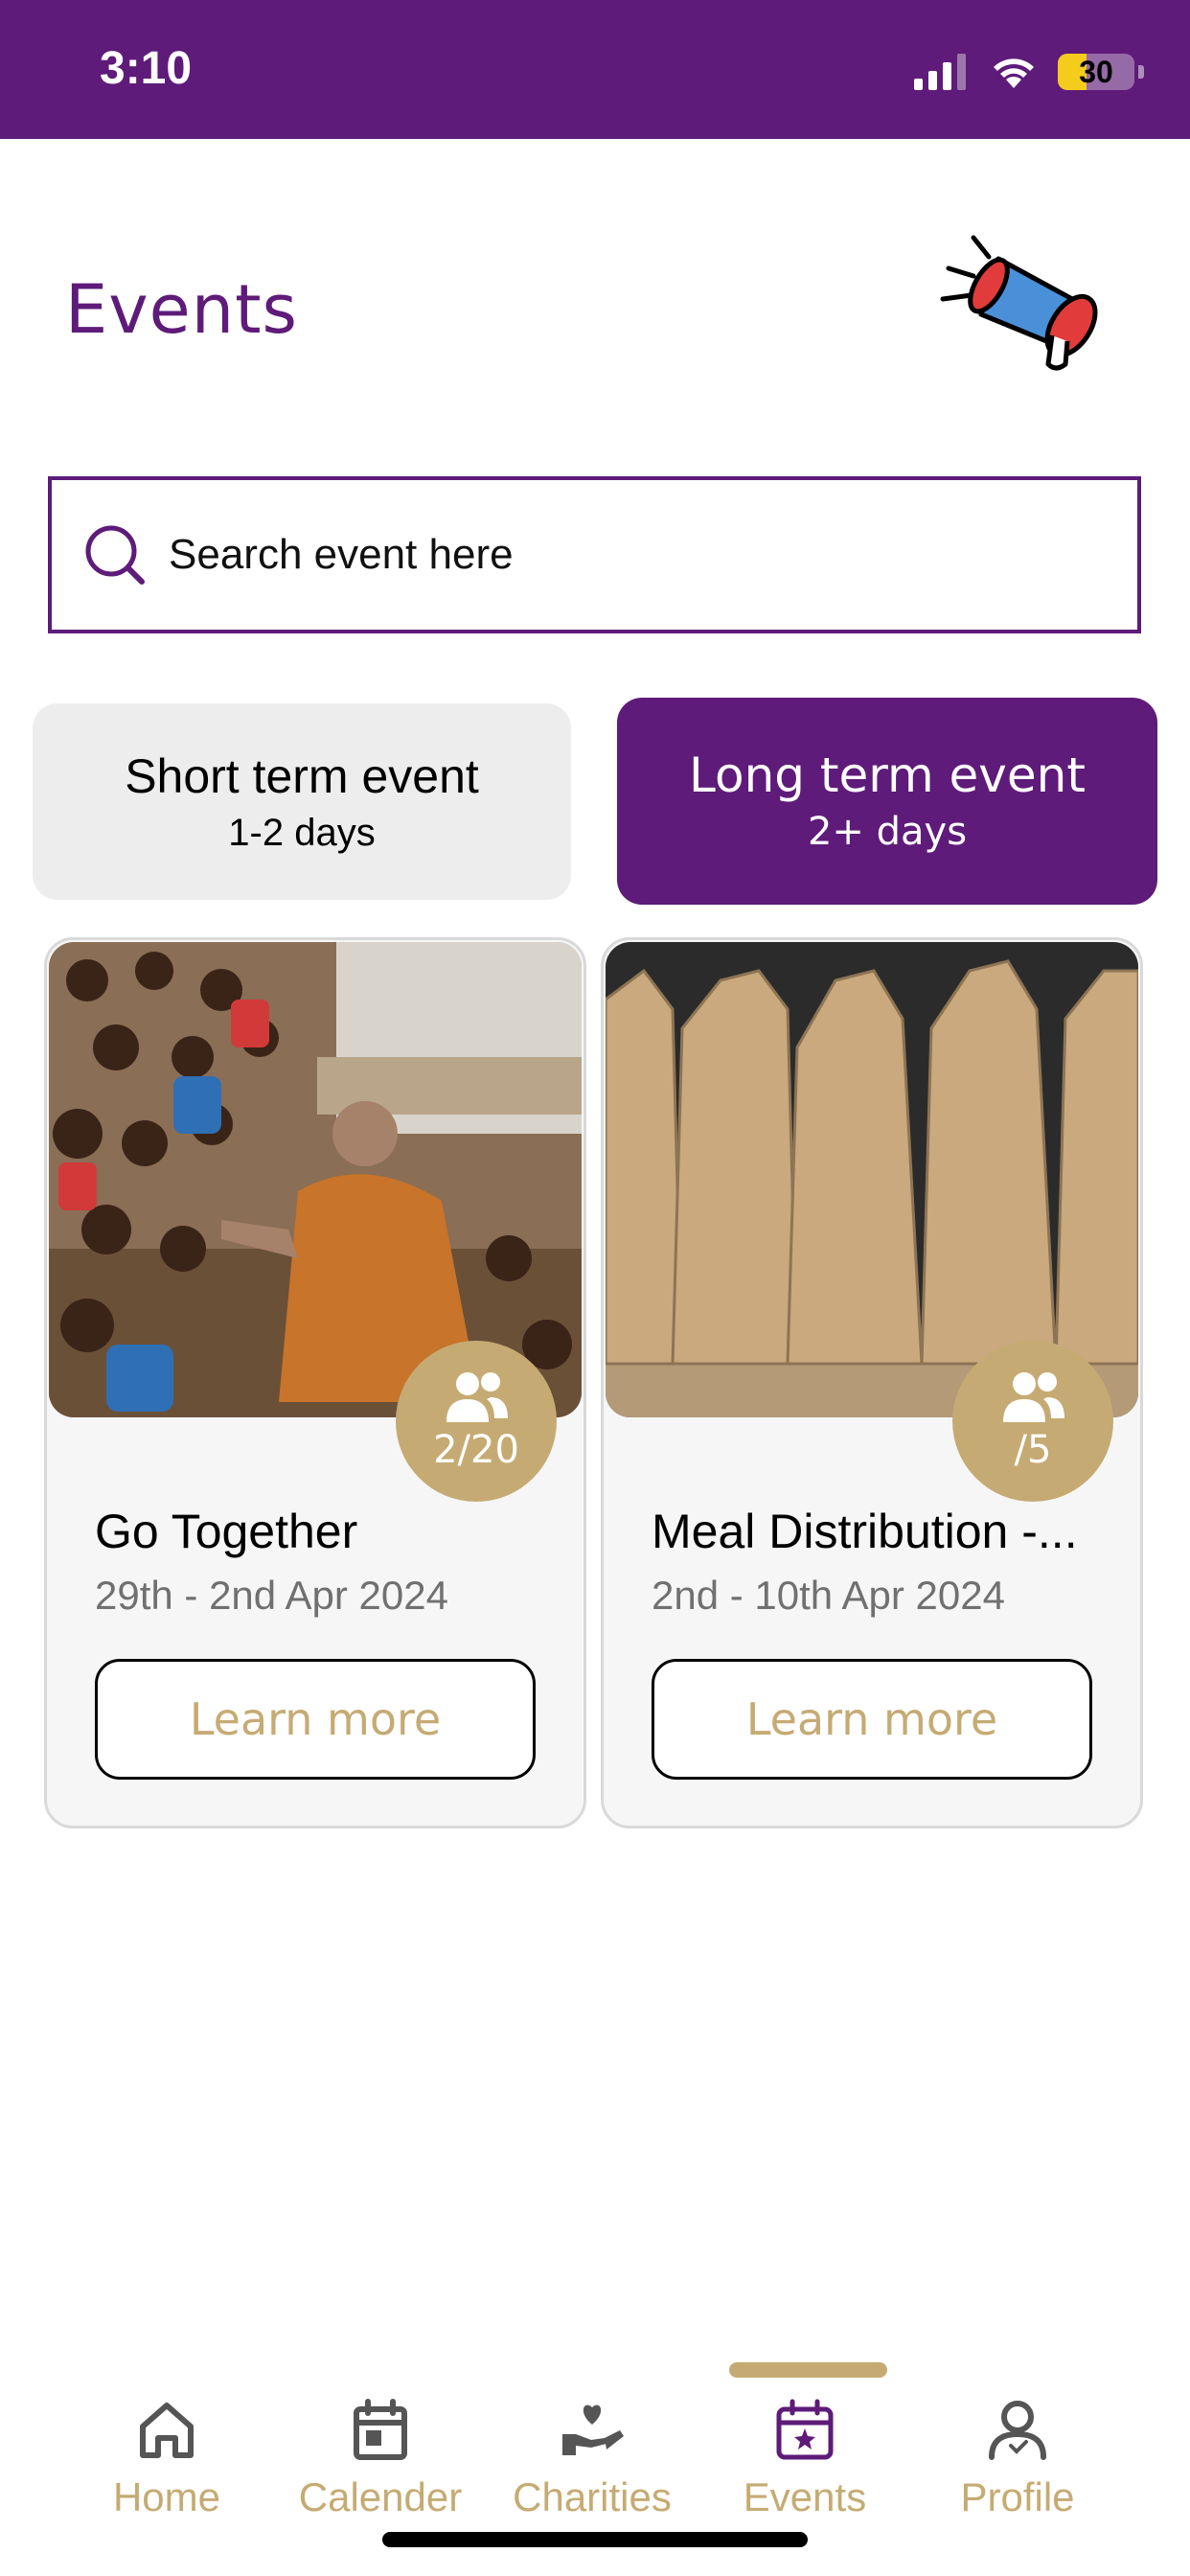 Image resolution: width=1190 pixels, height=2576 pixels. What do you see at coordinates (302, 832) in the screenshot?
I see `tab-subtitle: 1-2 days` at bounding box center [302, 832].